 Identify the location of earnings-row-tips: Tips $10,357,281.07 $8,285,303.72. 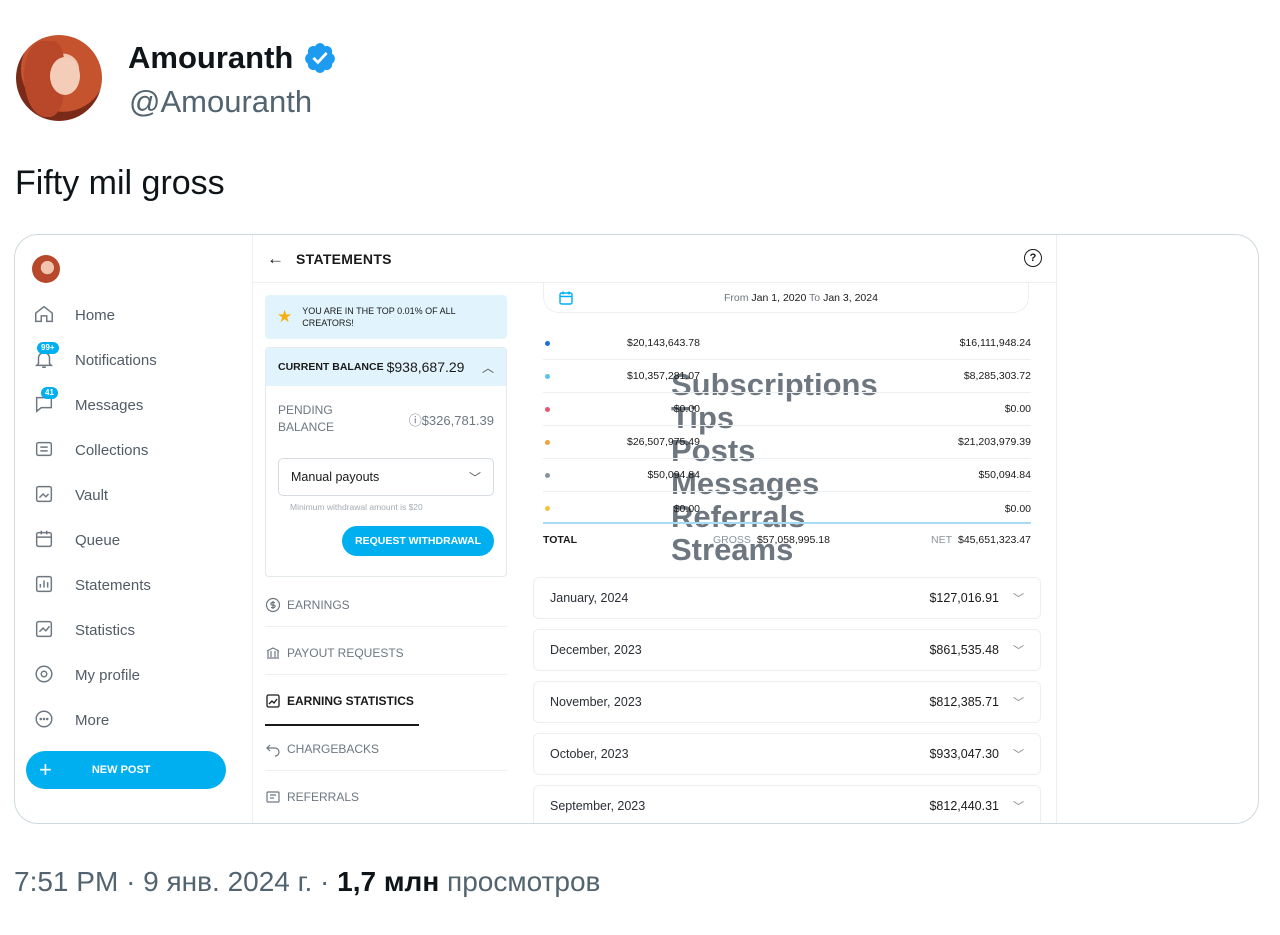
(787, 397).